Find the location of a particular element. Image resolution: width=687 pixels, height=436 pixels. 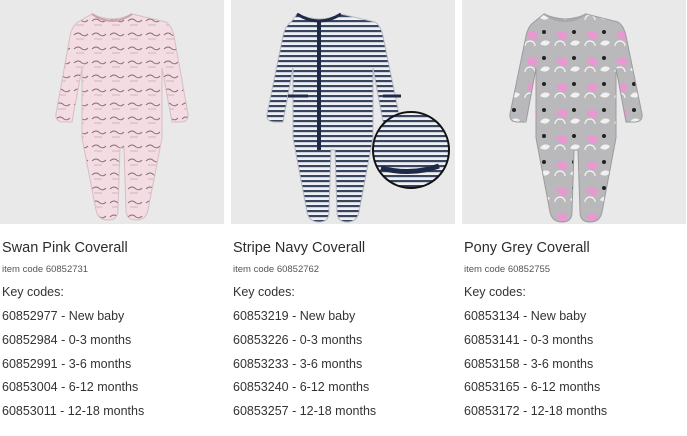

product-title: Stripe Navy Coverall is located at coordinates (344, 248).